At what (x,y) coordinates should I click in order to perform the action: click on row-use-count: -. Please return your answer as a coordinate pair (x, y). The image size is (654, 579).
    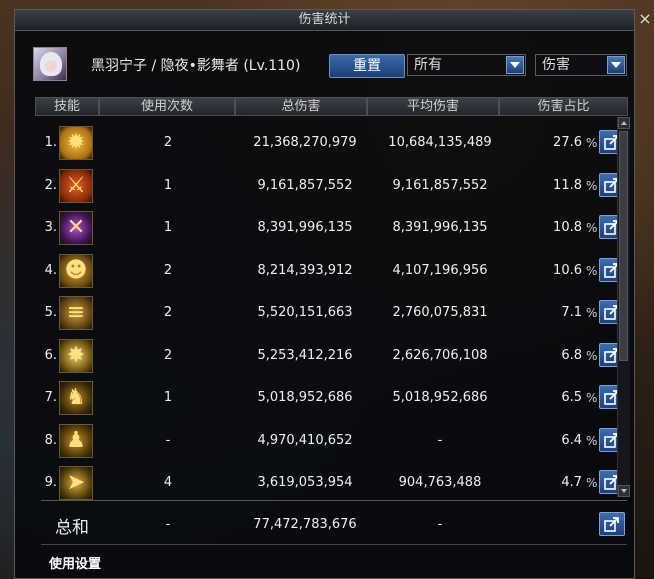
    Looking at the image, I should click on (168, 440).